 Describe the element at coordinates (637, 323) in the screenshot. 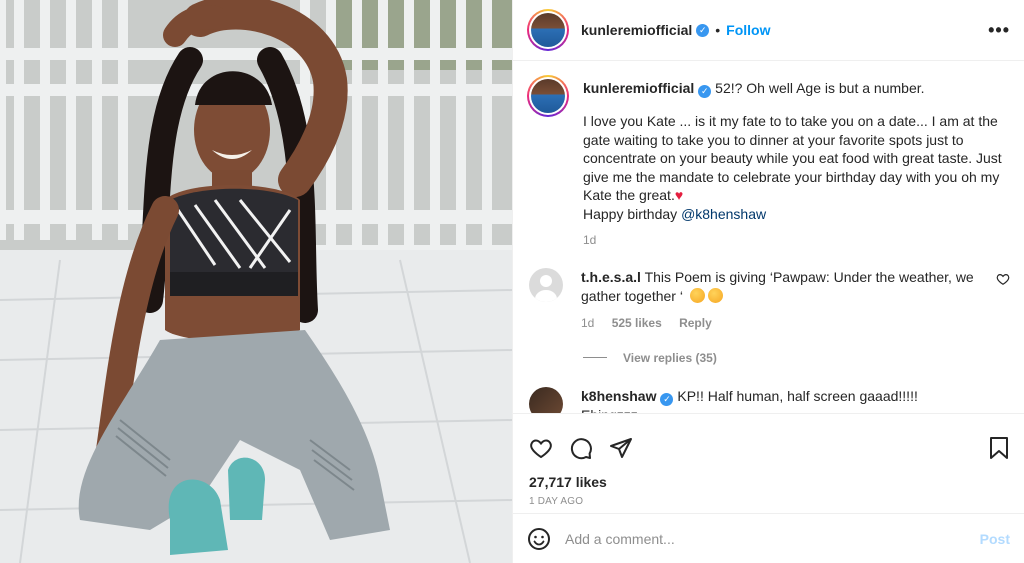

I see `comment-likes: 525 likes` at that location.